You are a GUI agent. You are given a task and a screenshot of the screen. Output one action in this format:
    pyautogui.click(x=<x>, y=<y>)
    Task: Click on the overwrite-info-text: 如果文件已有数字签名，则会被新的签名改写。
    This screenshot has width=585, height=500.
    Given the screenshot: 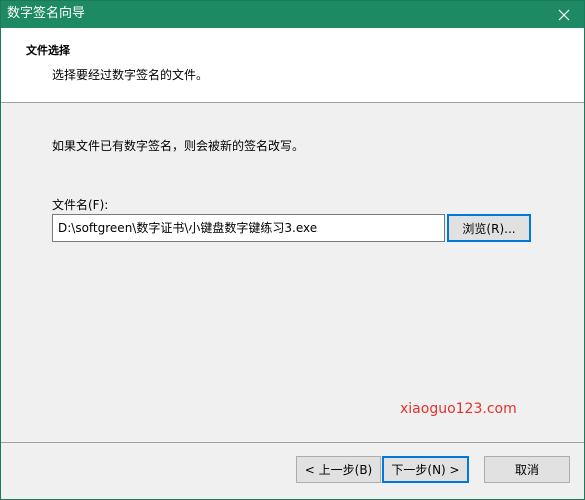 What is the action you would take?
    pyautogui.click(x=178, y=146)
    